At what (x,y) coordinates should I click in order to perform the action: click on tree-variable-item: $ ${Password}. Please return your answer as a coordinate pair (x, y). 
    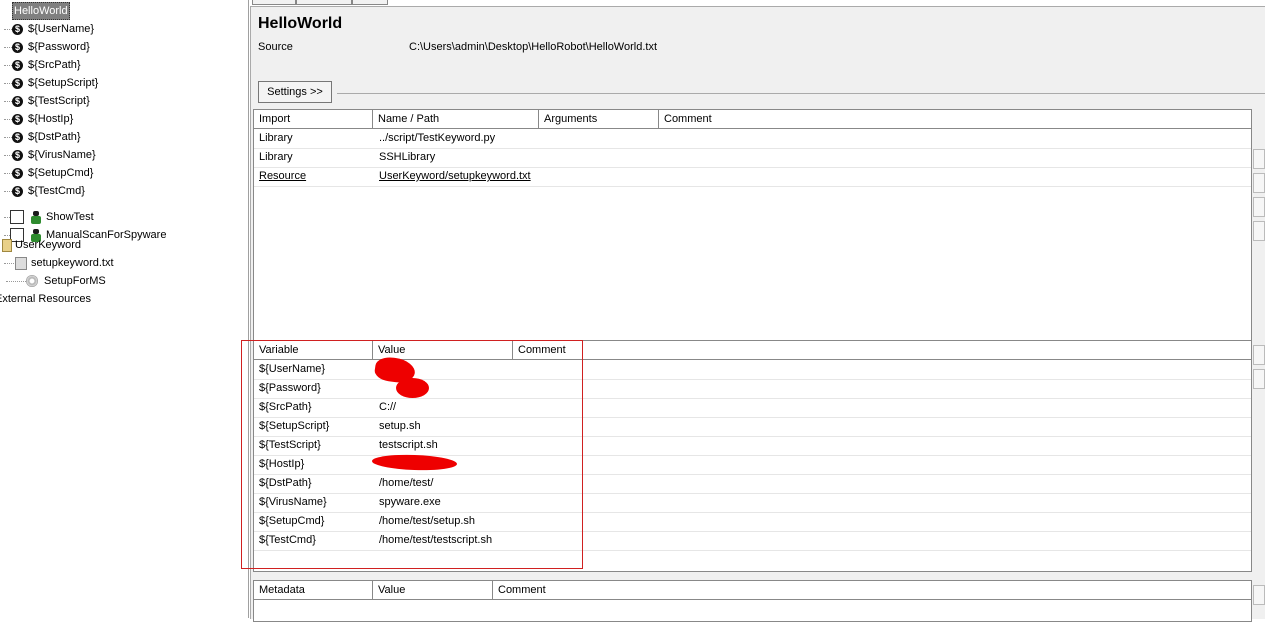
    Looking at the image, I should click on (51, 47).